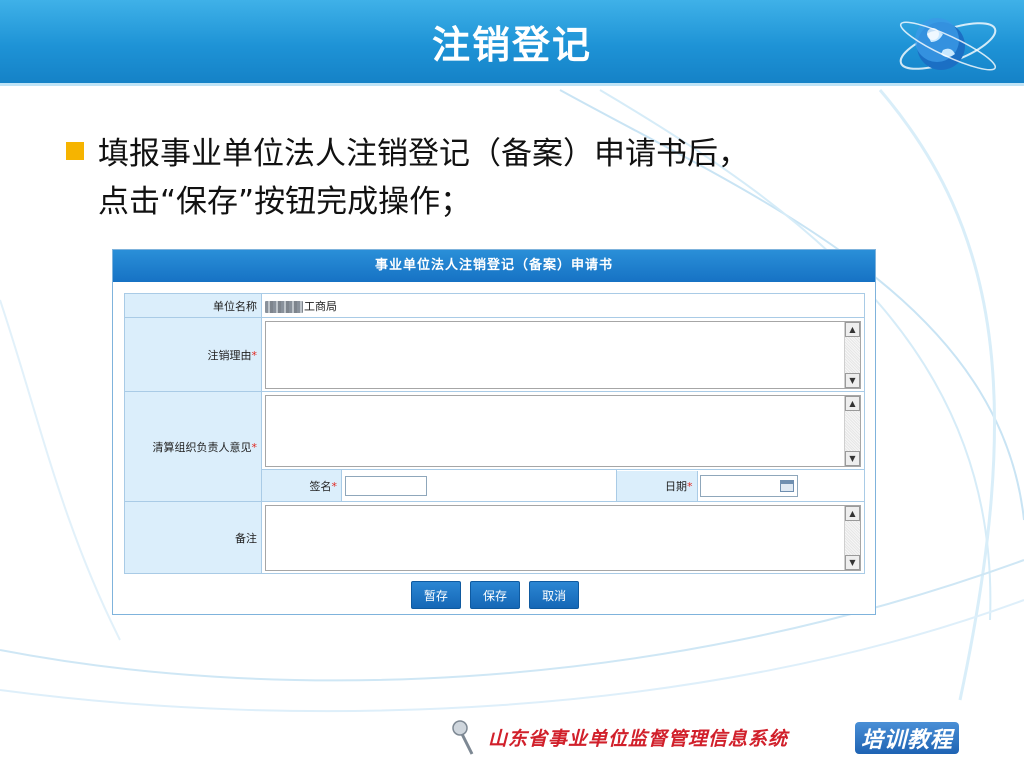 This screenshot has width=1024, height=768. What do you see at coordinates (748, 485) in the screenshot?
I see `date-input` at bounding box center [748, 485].